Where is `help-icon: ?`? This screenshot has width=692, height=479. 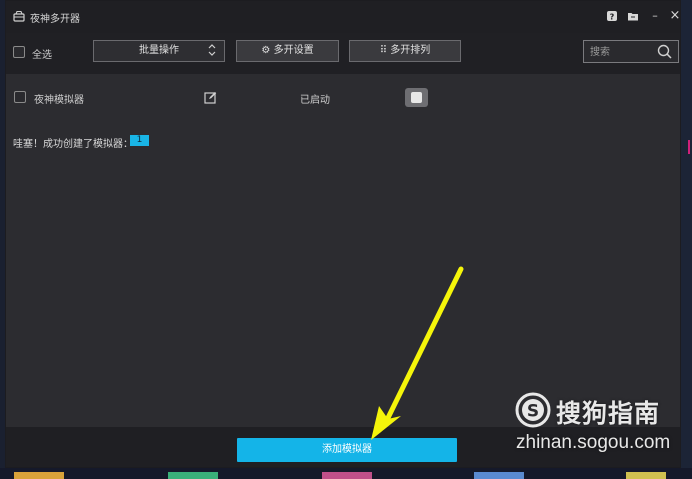
help-icon: ? is located at coordinates (612, 16).